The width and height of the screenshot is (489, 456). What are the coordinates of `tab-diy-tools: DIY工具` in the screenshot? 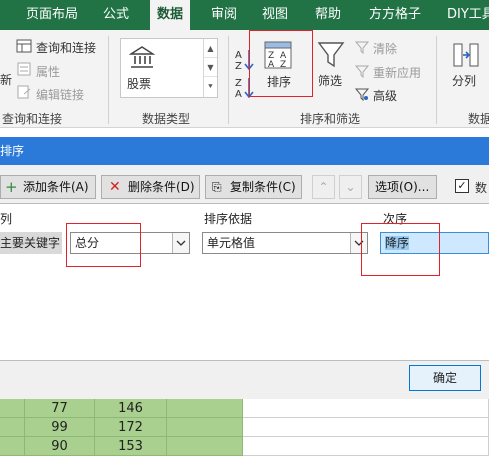 It's located at (468, 15).